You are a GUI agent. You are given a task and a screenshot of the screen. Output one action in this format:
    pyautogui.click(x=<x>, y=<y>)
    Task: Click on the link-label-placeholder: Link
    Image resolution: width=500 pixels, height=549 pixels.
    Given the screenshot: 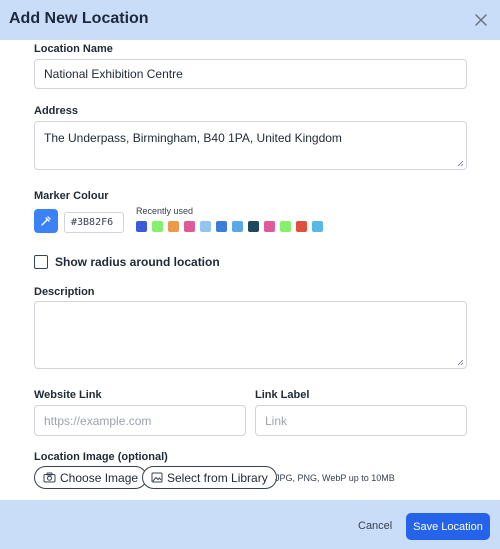 What is the action you would take?
    pyautogui.click(x=276, y=420)
    